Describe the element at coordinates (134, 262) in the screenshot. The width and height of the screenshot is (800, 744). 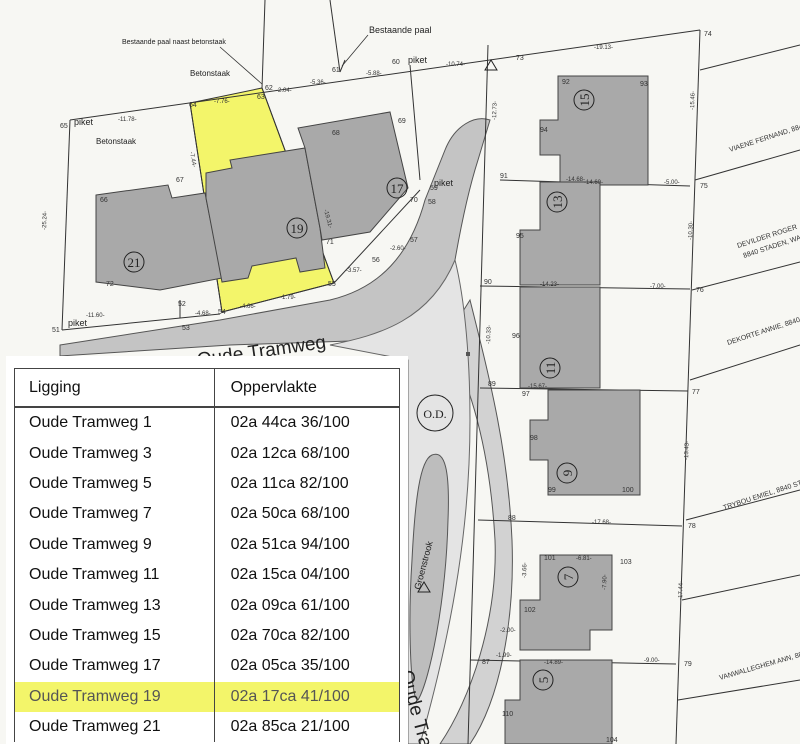
I see `house-number-21: 21` at that location.